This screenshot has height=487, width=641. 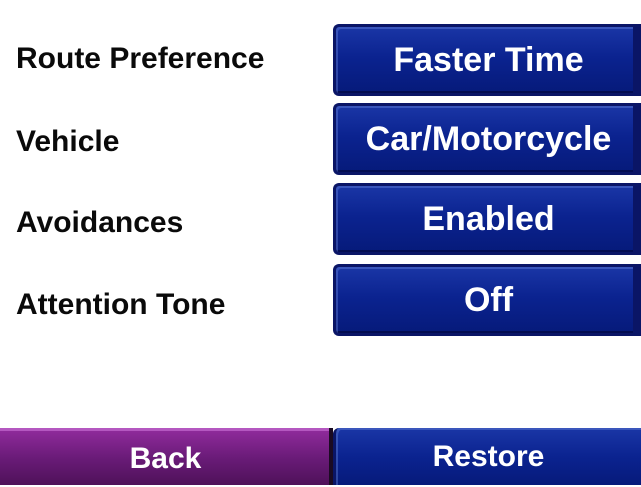 I want to click on avoidances-value: Enabled, so click(x=488, y=219).